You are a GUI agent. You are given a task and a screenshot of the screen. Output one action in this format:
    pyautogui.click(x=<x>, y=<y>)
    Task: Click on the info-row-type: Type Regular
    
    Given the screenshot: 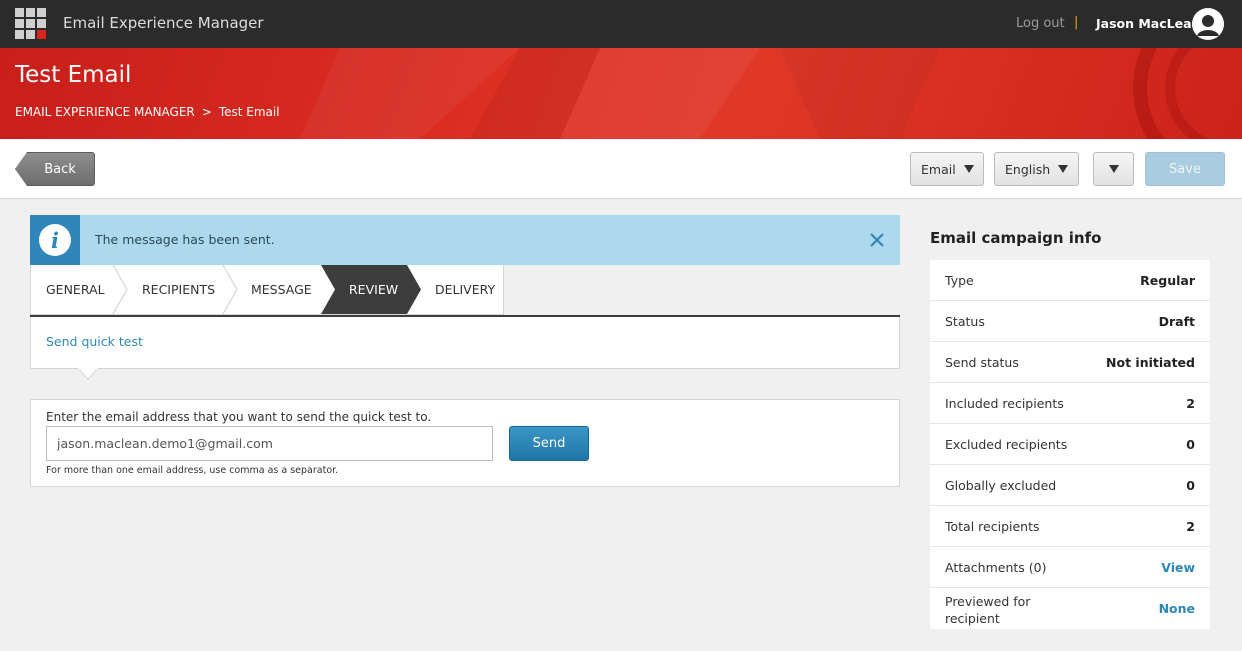 What is the action you would take?
    pyautogui.click(x=1070, y=280)
    